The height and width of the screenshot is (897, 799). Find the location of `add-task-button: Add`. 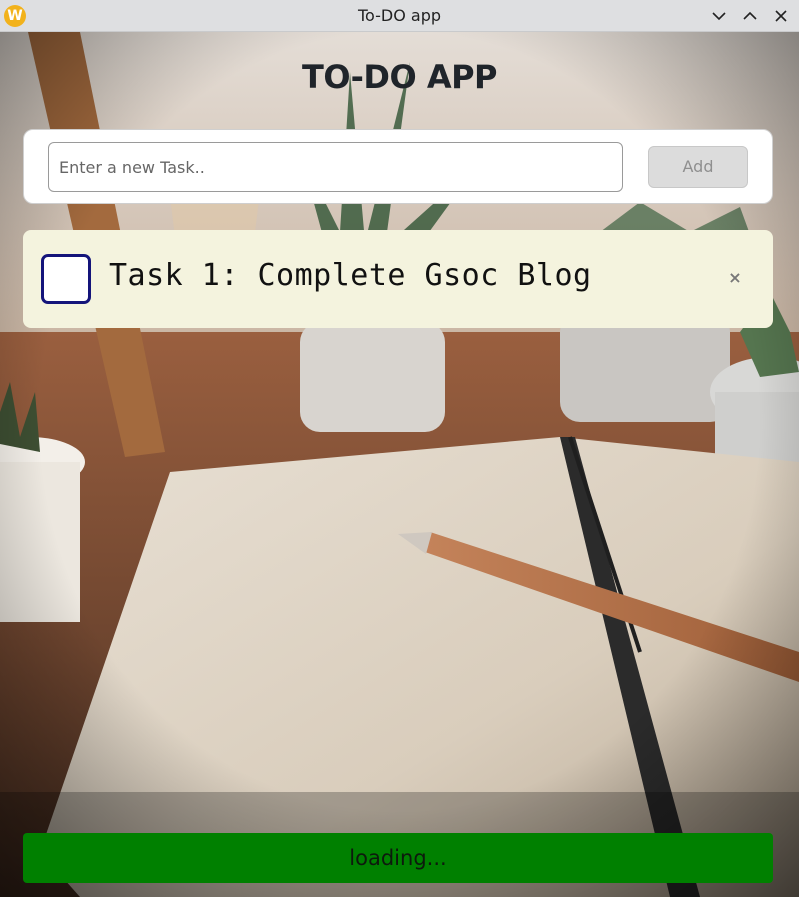

add-task-button: Add is located at coordinates (698, 167).